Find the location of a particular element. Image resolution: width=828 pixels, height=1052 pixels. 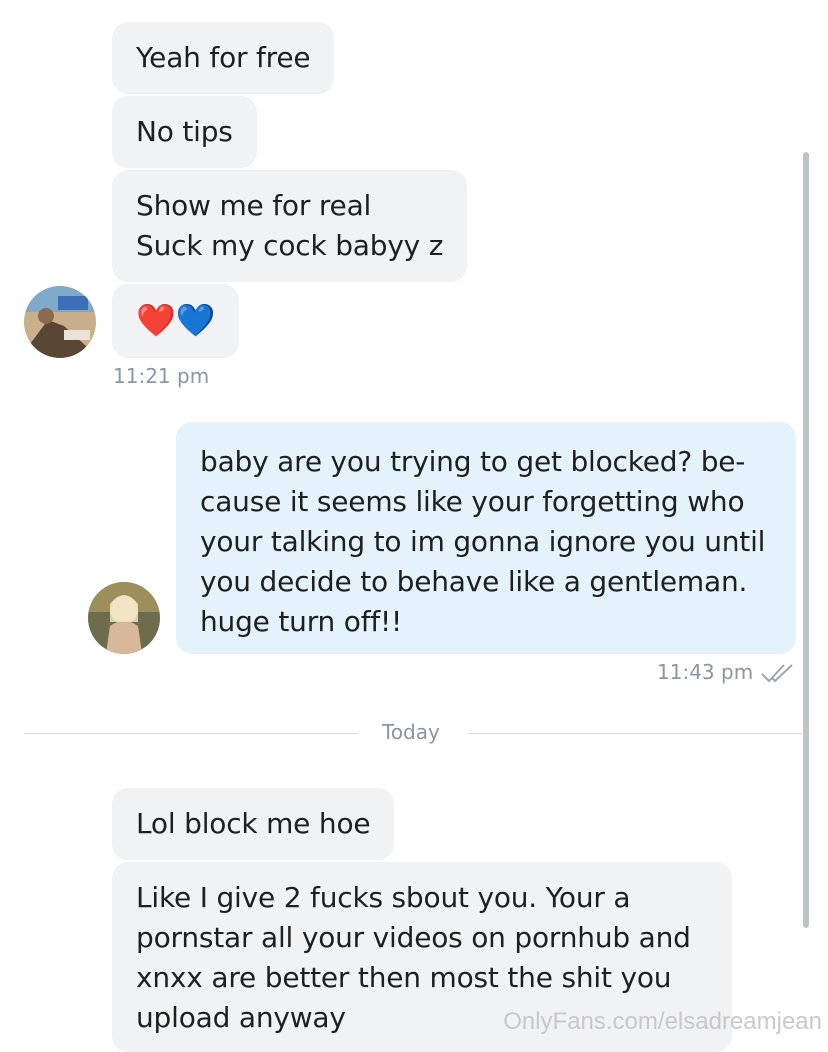

message-timestamp: 11:43 pm is located at coordinates (705, 672).